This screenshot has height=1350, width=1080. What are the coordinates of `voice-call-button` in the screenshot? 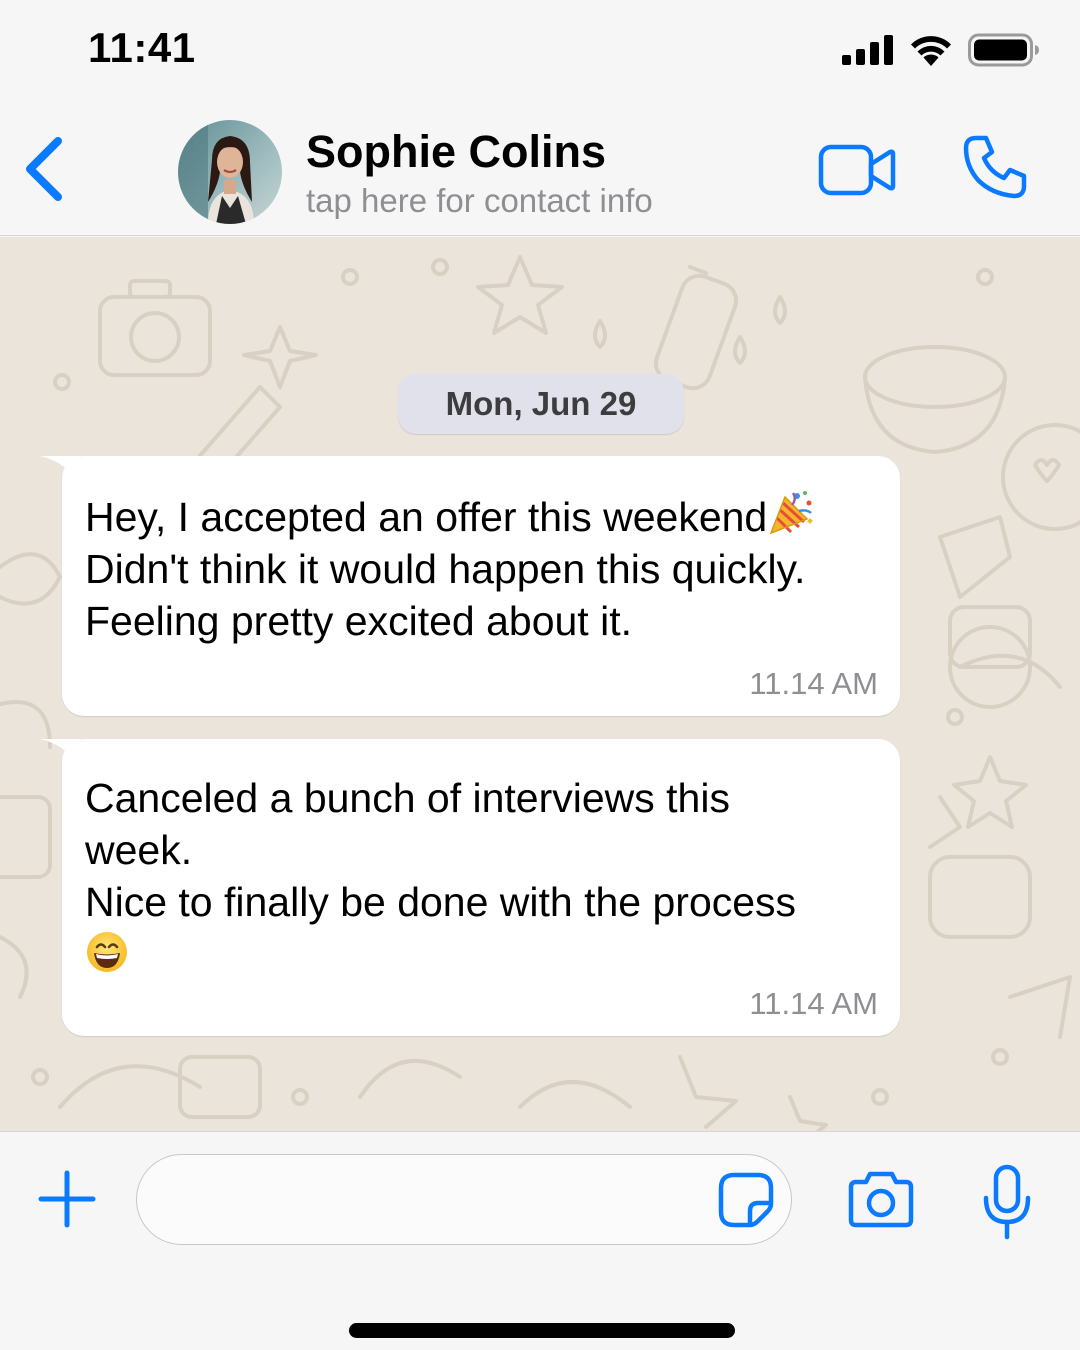 It's located at (995, 167).